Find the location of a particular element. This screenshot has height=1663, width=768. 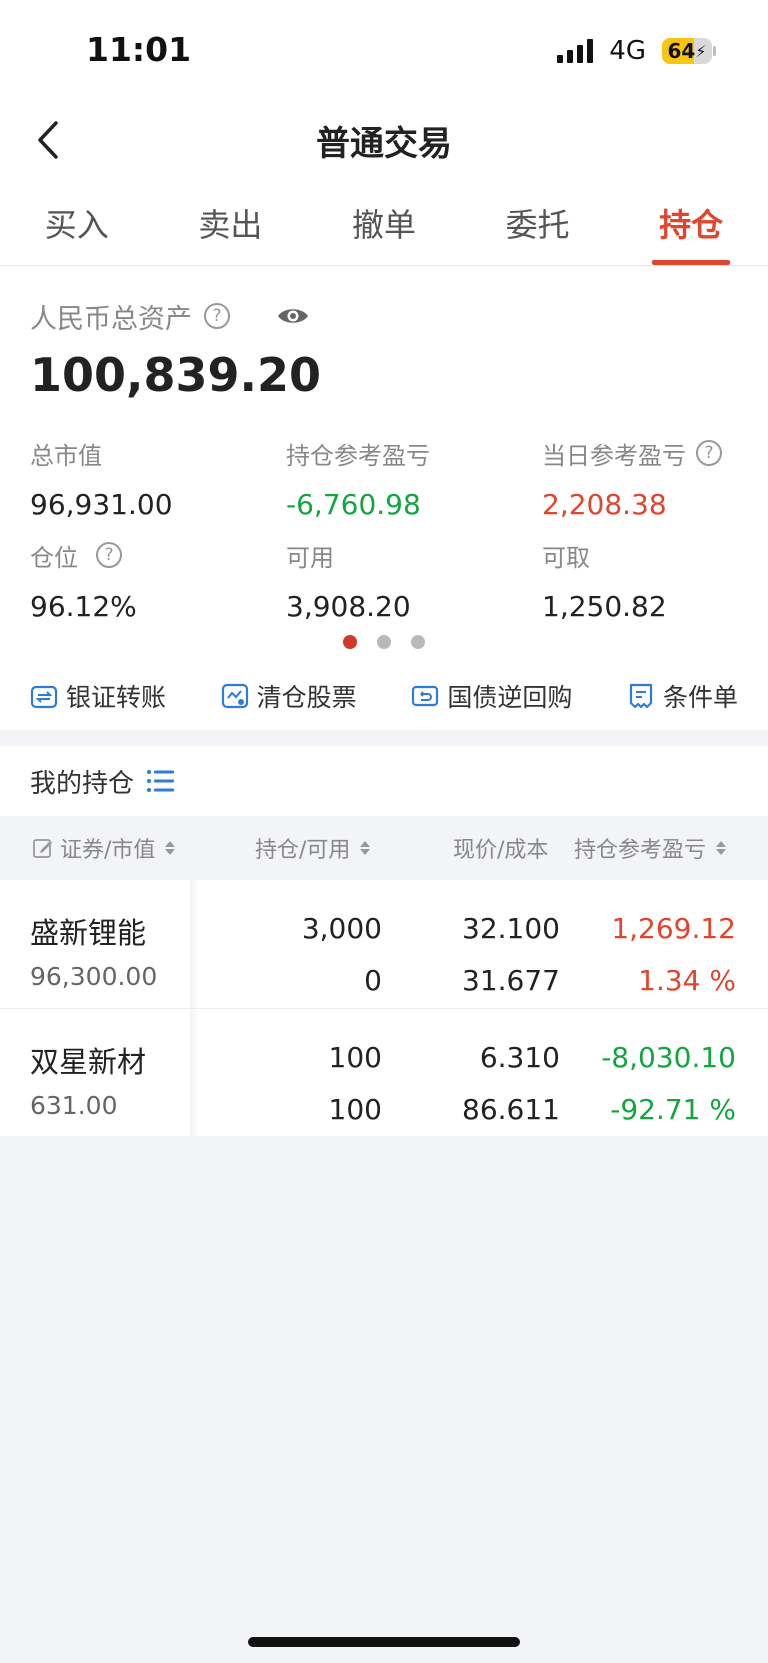

position-qty: 100 is located at coordinates (355, 1057).